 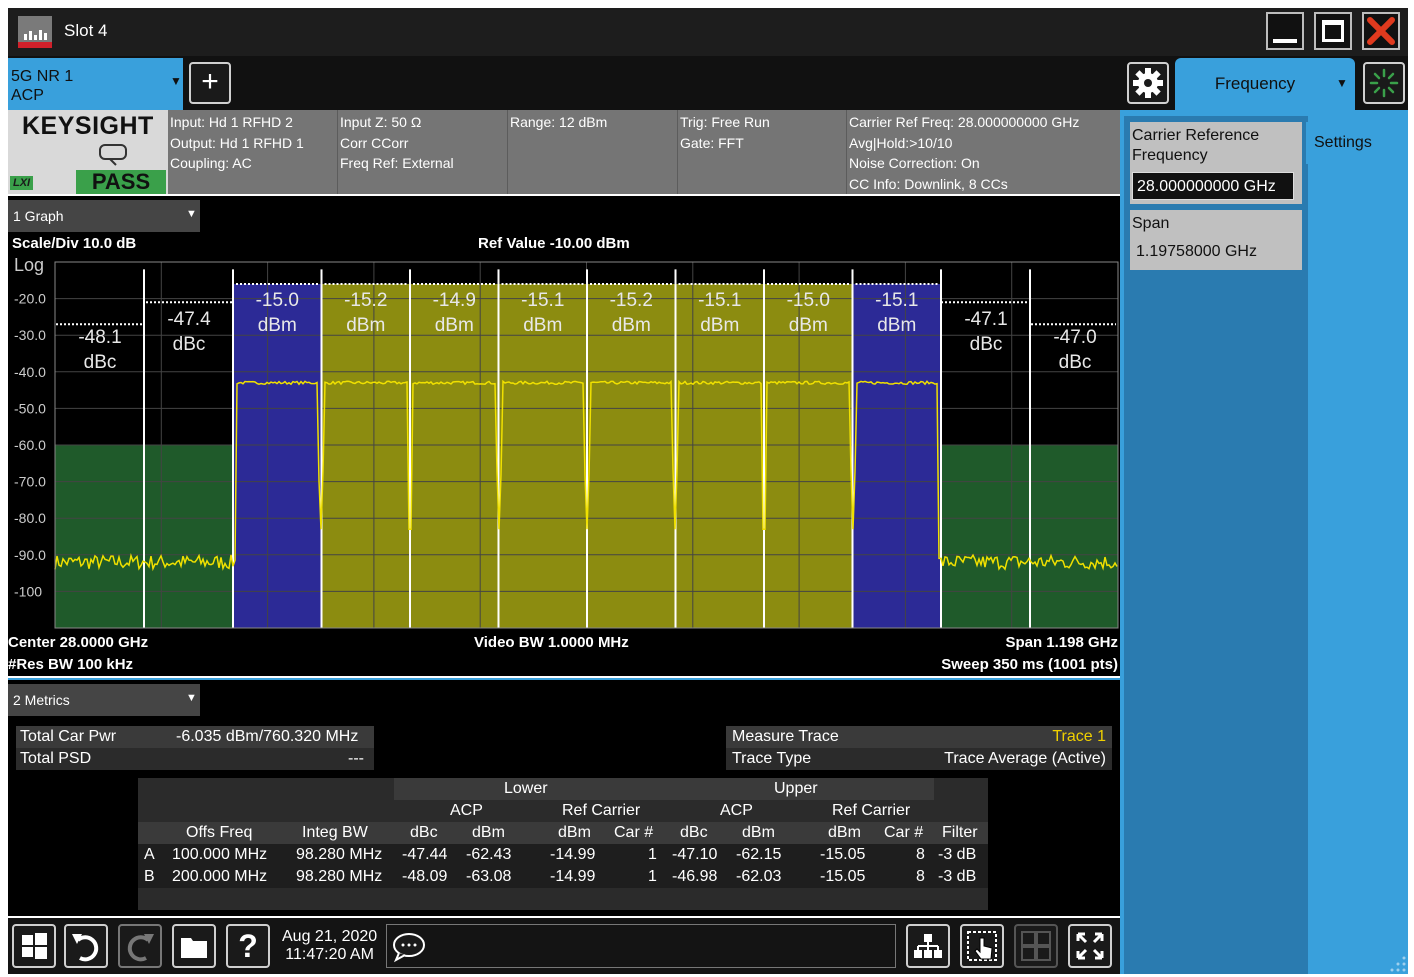 I want to click on measure-trace-value: Trace 1, so click(x=1079, y=737).